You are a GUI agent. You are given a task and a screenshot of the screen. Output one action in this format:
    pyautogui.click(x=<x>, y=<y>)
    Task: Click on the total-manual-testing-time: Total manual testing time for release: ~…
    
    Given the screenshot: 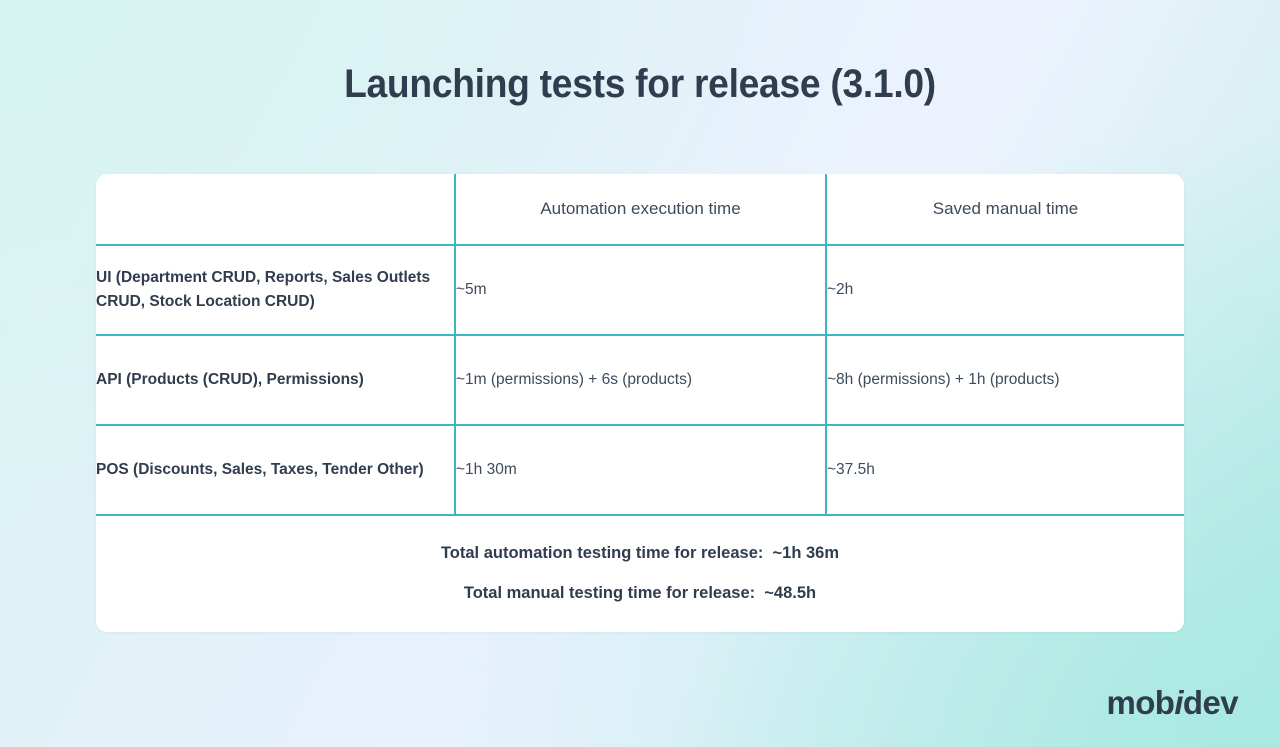 What is the action you would take?
    pyautogui.click(x=640, y=593)
    